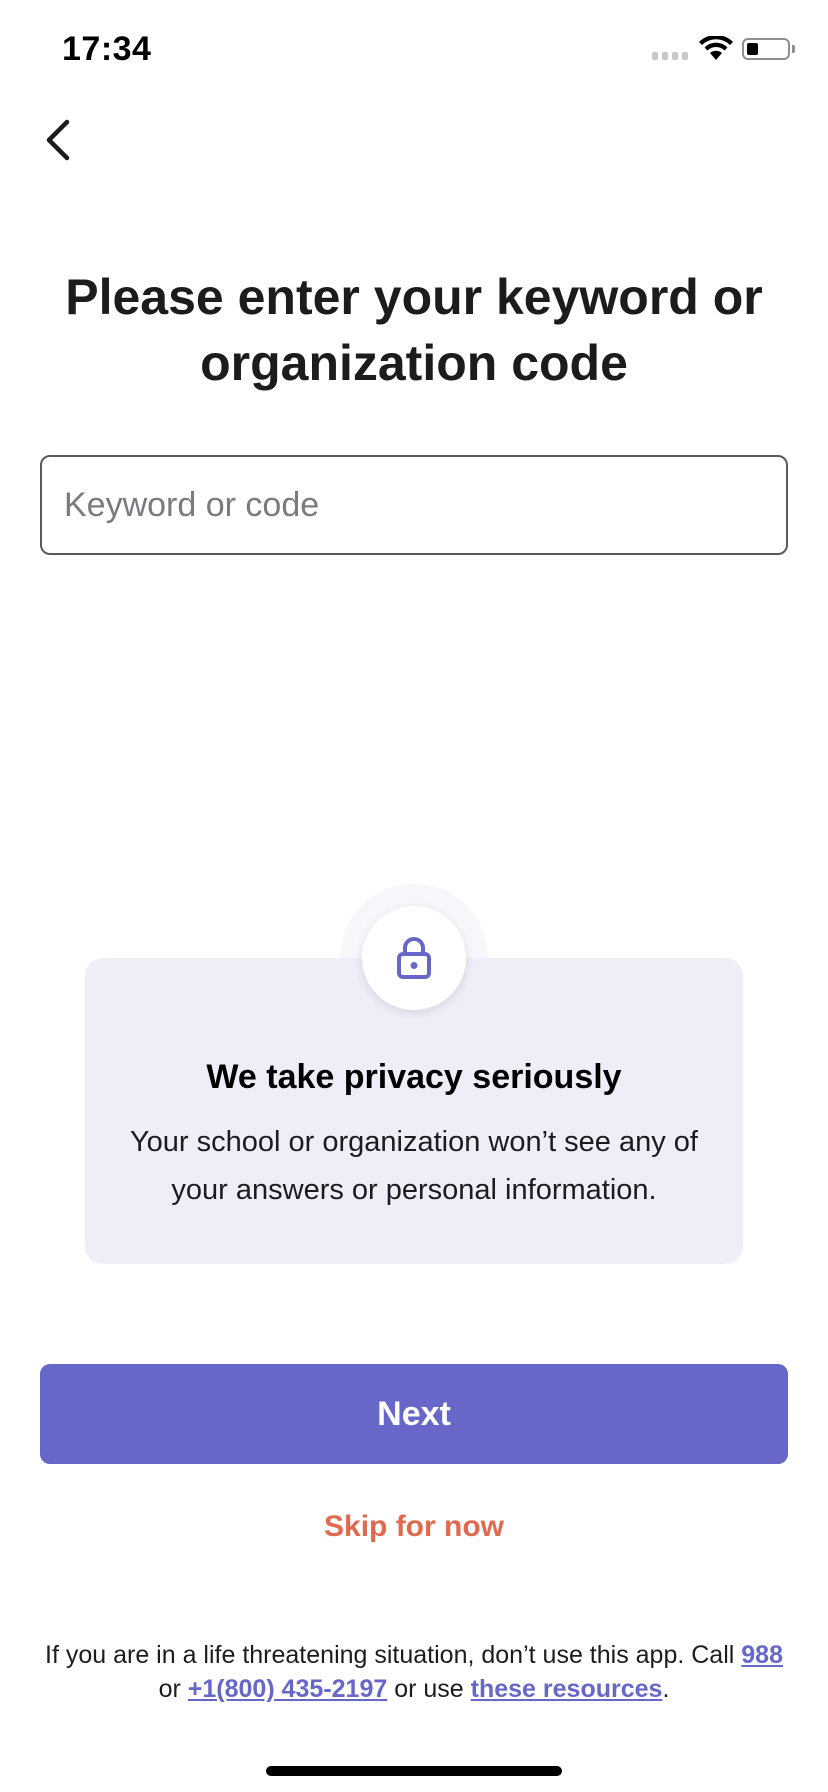  Describe the element at coordinates (793, 49) in the screenshot. I see `battery-tip` at that location.